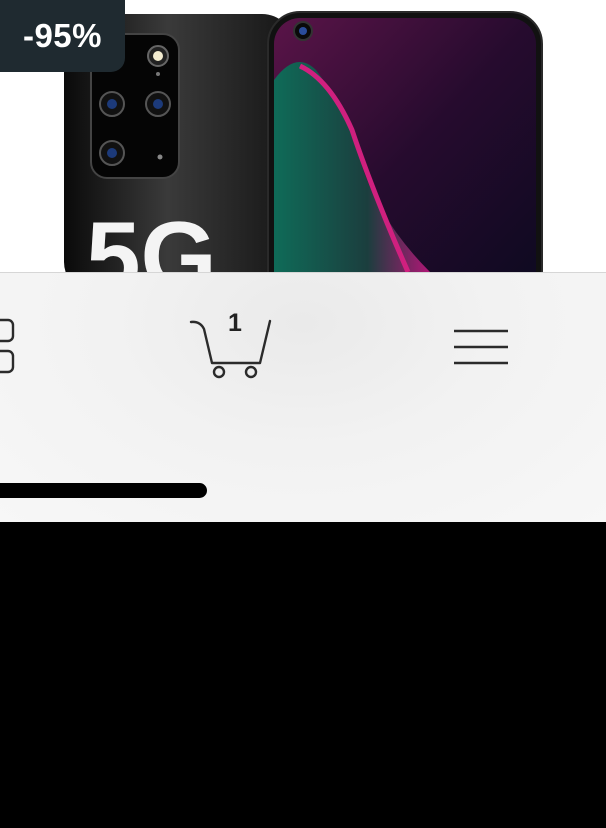 The image size is (606, 828). I want to click on cart-count-badge: 1, so click(235, 323).